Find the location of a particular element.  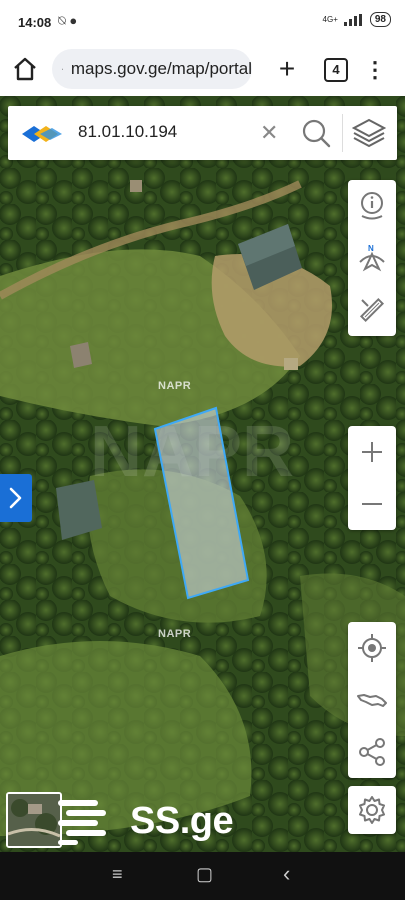

status-time: 14:08 is located at coordinates (35, 22).